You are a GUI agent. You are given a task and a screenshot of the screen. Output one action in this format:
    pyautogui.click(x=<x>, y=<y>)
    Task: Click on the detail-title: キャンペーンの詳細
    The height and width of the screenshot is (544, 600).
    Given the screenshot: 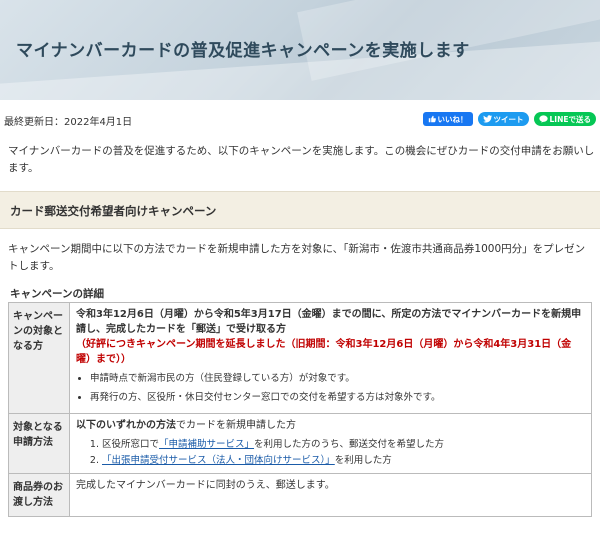 What is the action you would take?
    pyautogui.click(x=57, y=294)
    